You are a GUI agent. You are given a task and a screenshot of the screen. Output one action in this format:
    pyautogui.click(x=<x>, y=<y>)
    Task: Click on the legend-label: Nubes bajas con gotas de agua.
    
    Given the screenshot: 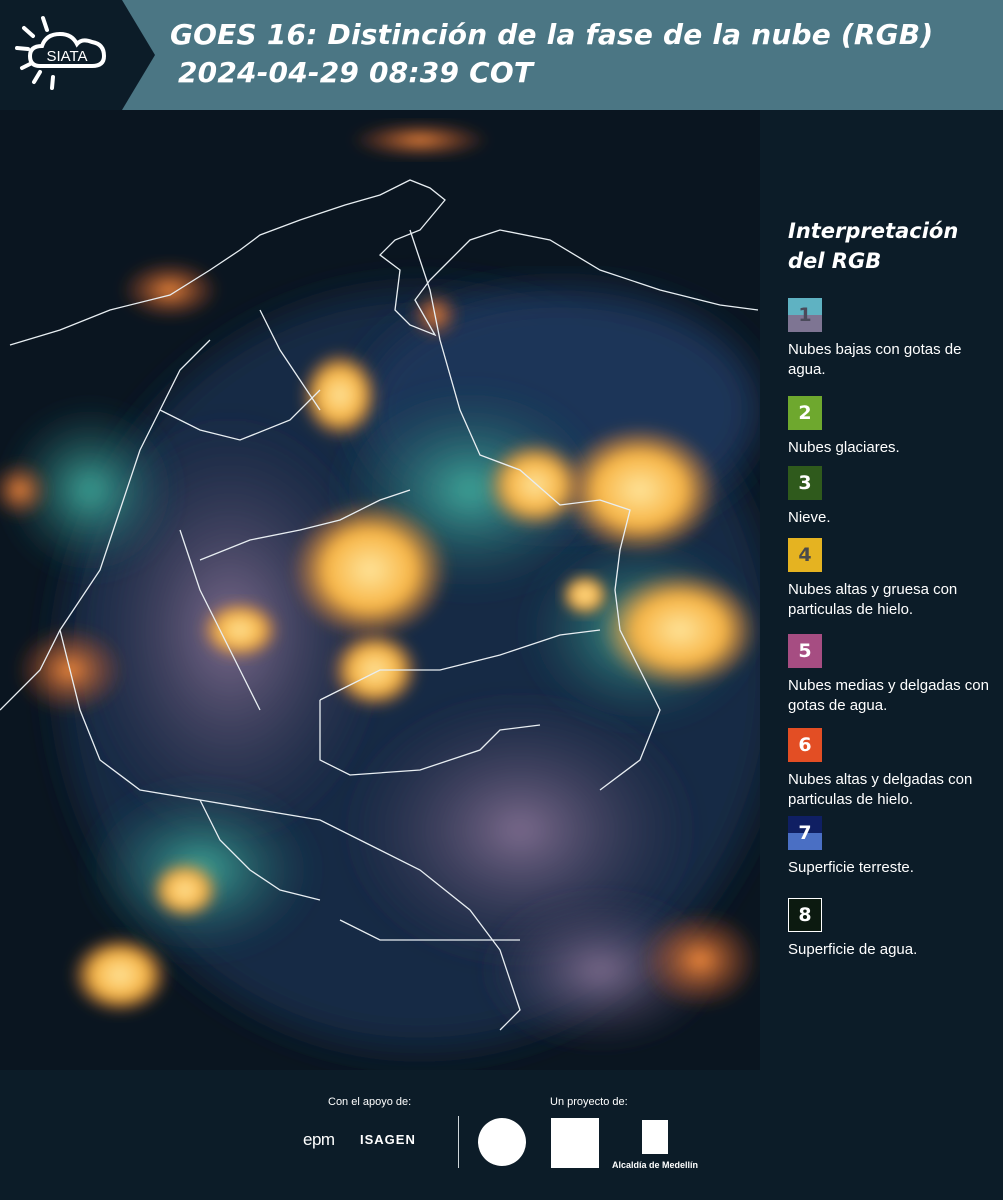 What is the action you would take?
    pyautogui.click(x=875, y=359)
    